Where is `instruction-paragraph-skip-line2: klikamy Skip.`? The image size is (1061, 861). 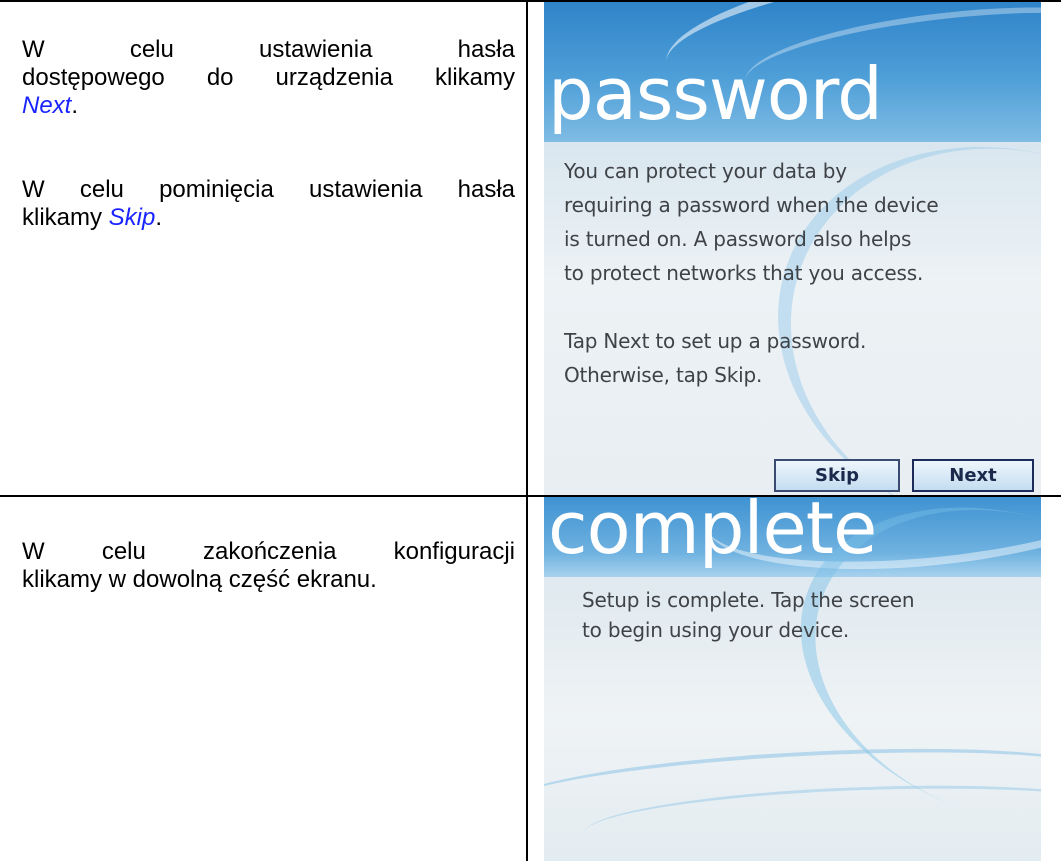
instruction-paragraph-skip-line2: klikamy Skip. is located at coordinates (268, 218).